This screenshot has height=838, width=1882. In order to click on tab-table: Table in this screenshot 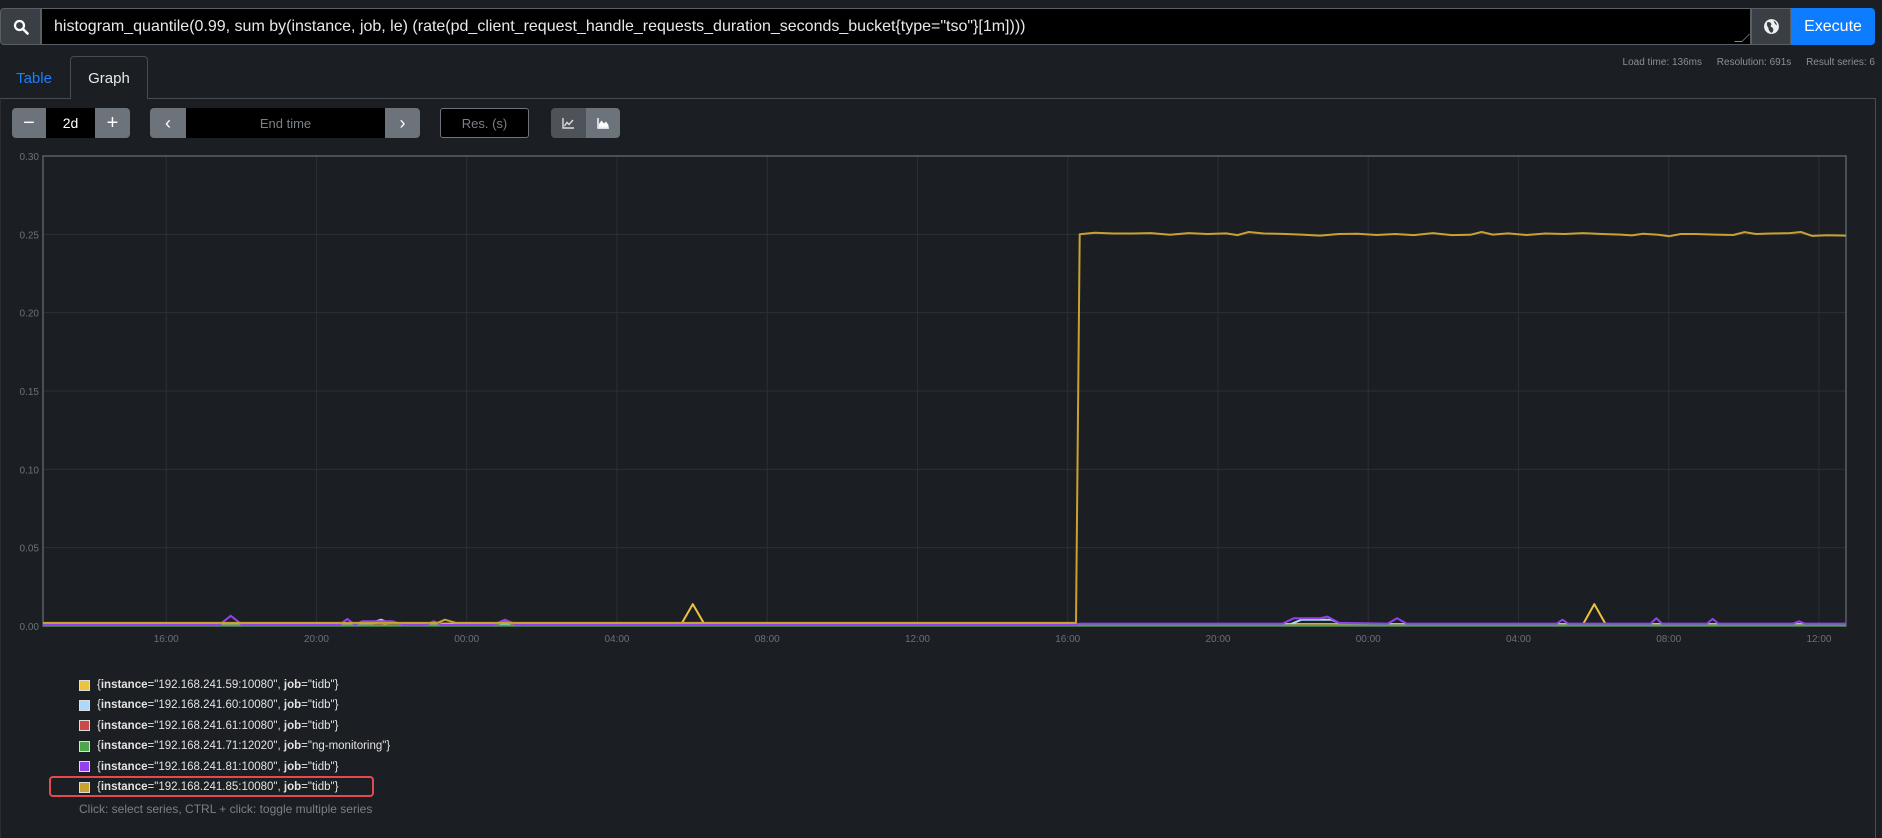, I will do `click(34, 78)`.